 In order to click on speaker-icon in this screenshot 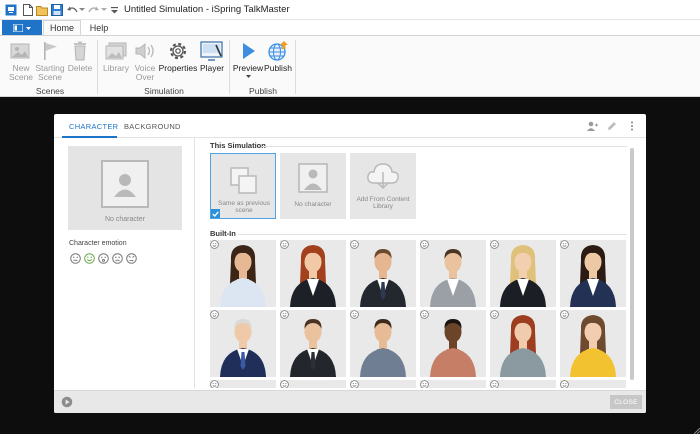, I will do `click(145, 51)`.